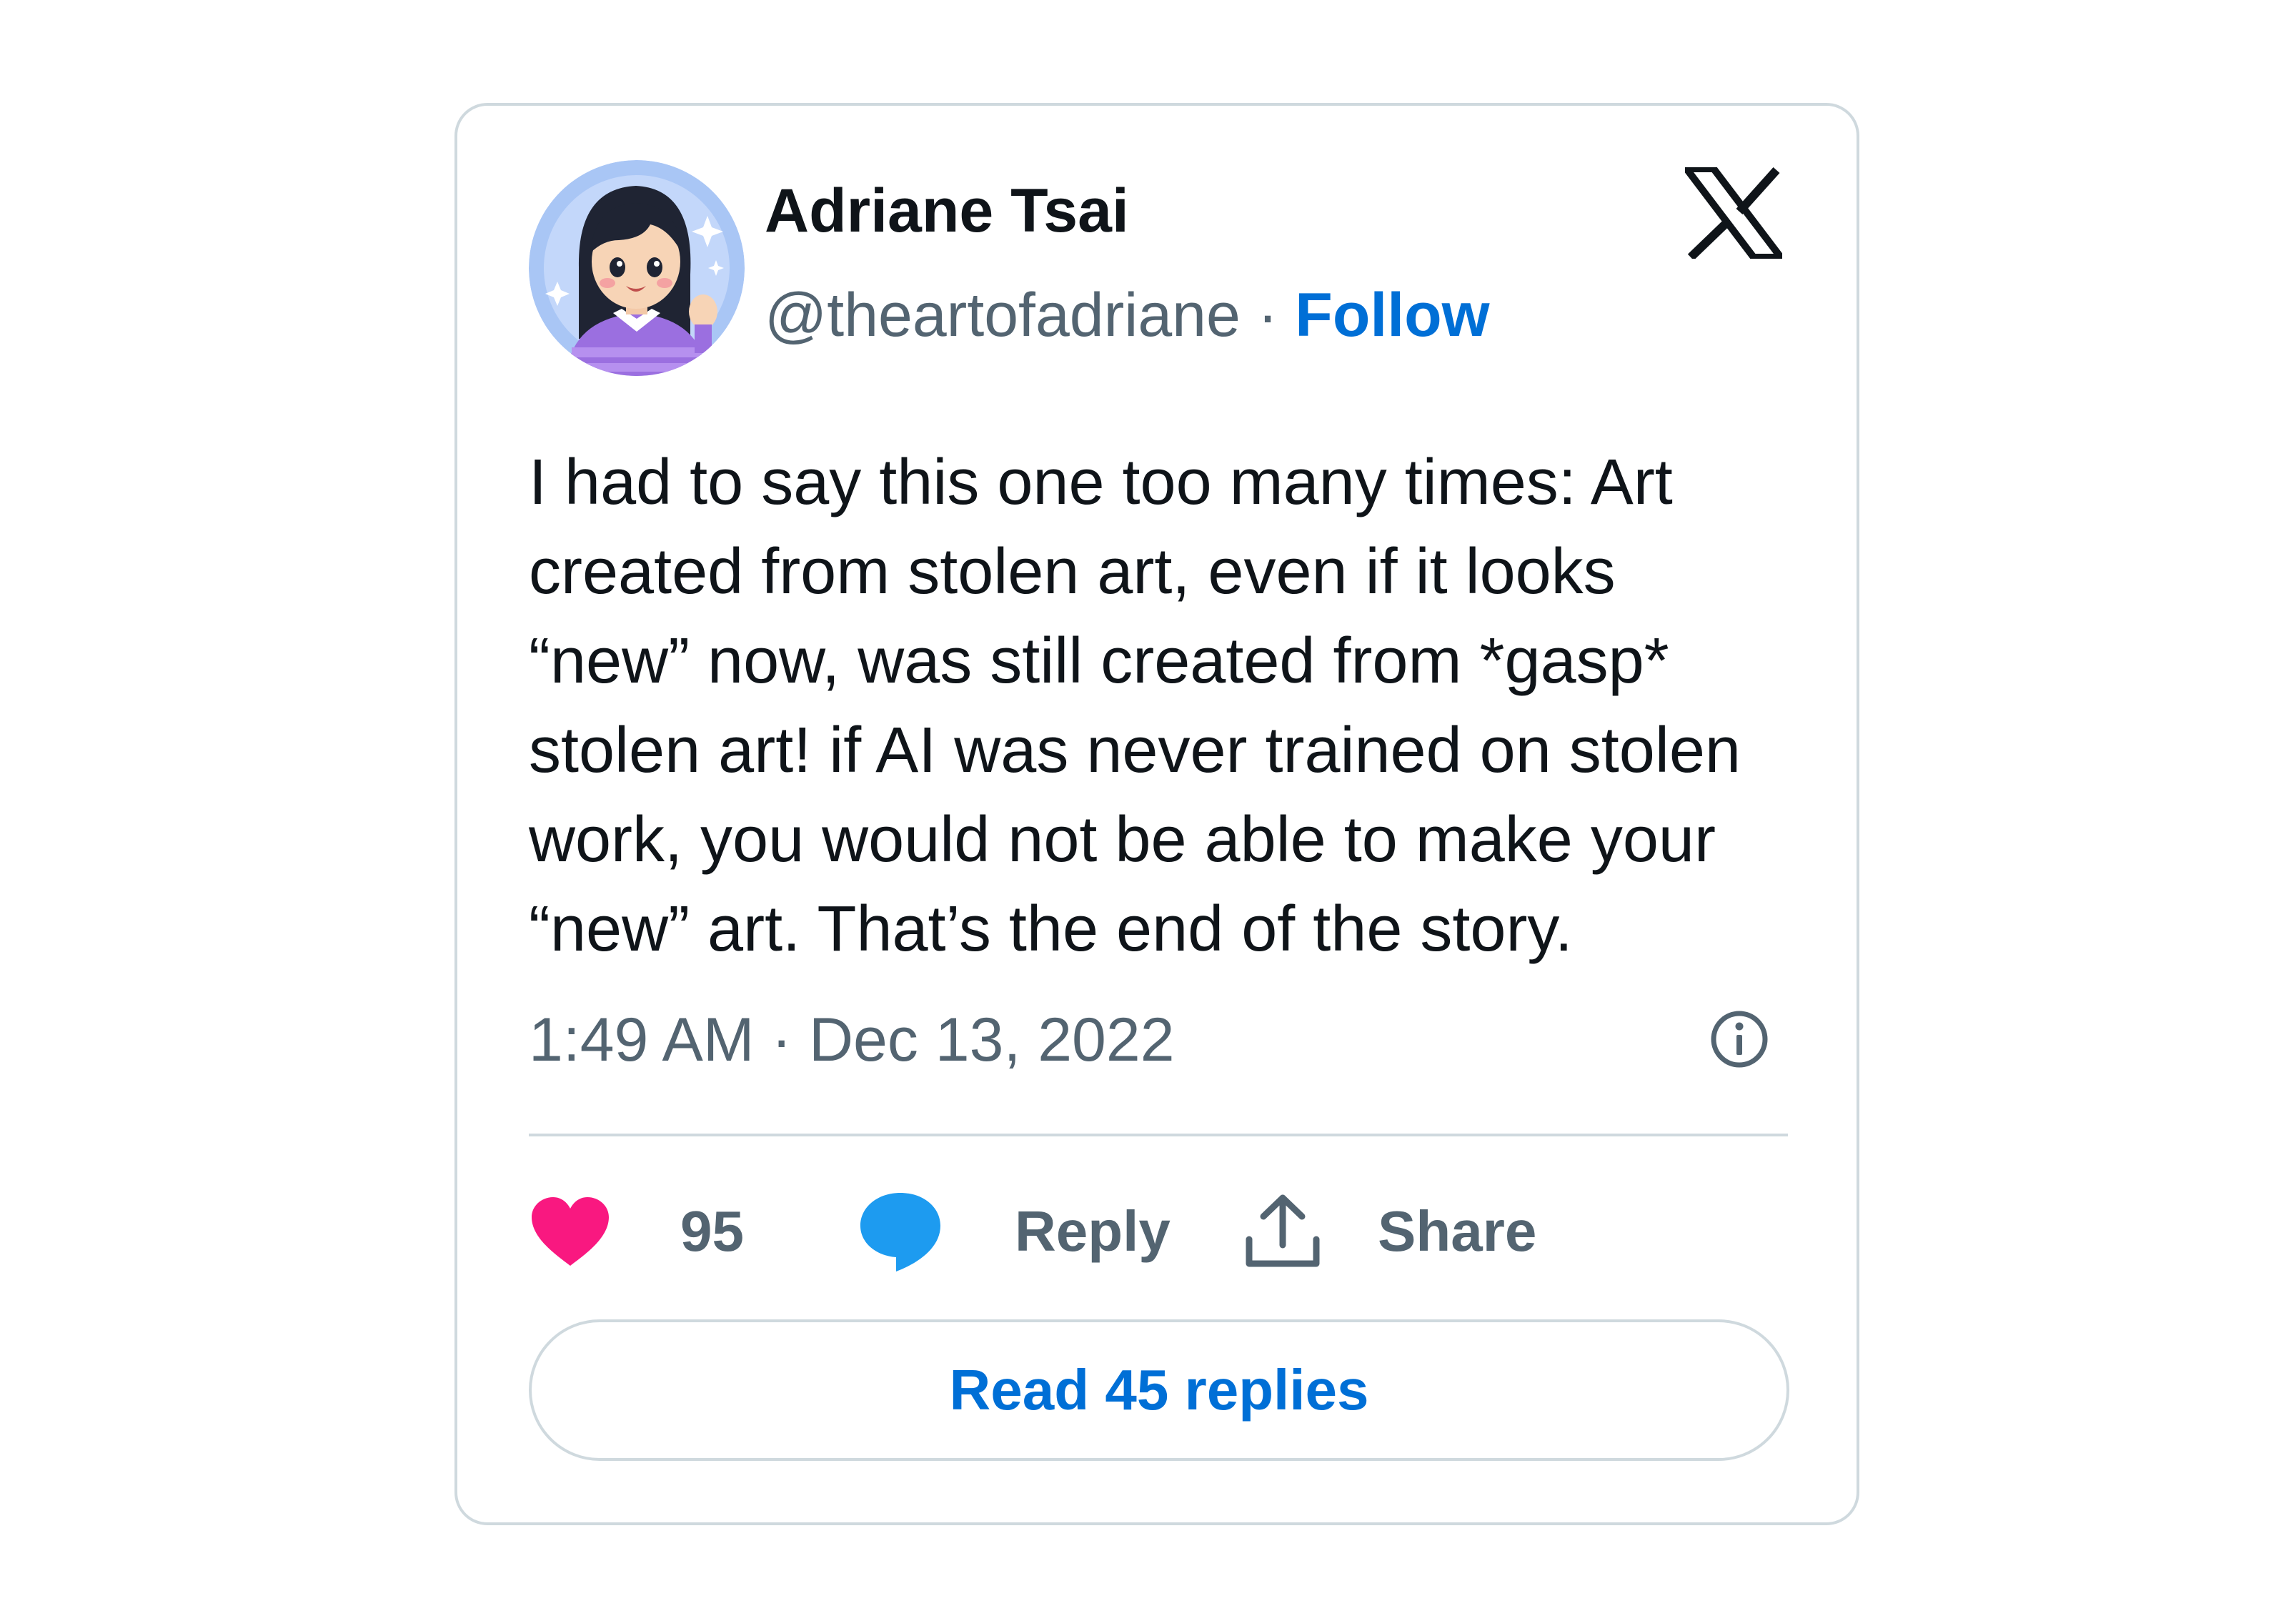  I want to click on divider, so click(1158, 1135).